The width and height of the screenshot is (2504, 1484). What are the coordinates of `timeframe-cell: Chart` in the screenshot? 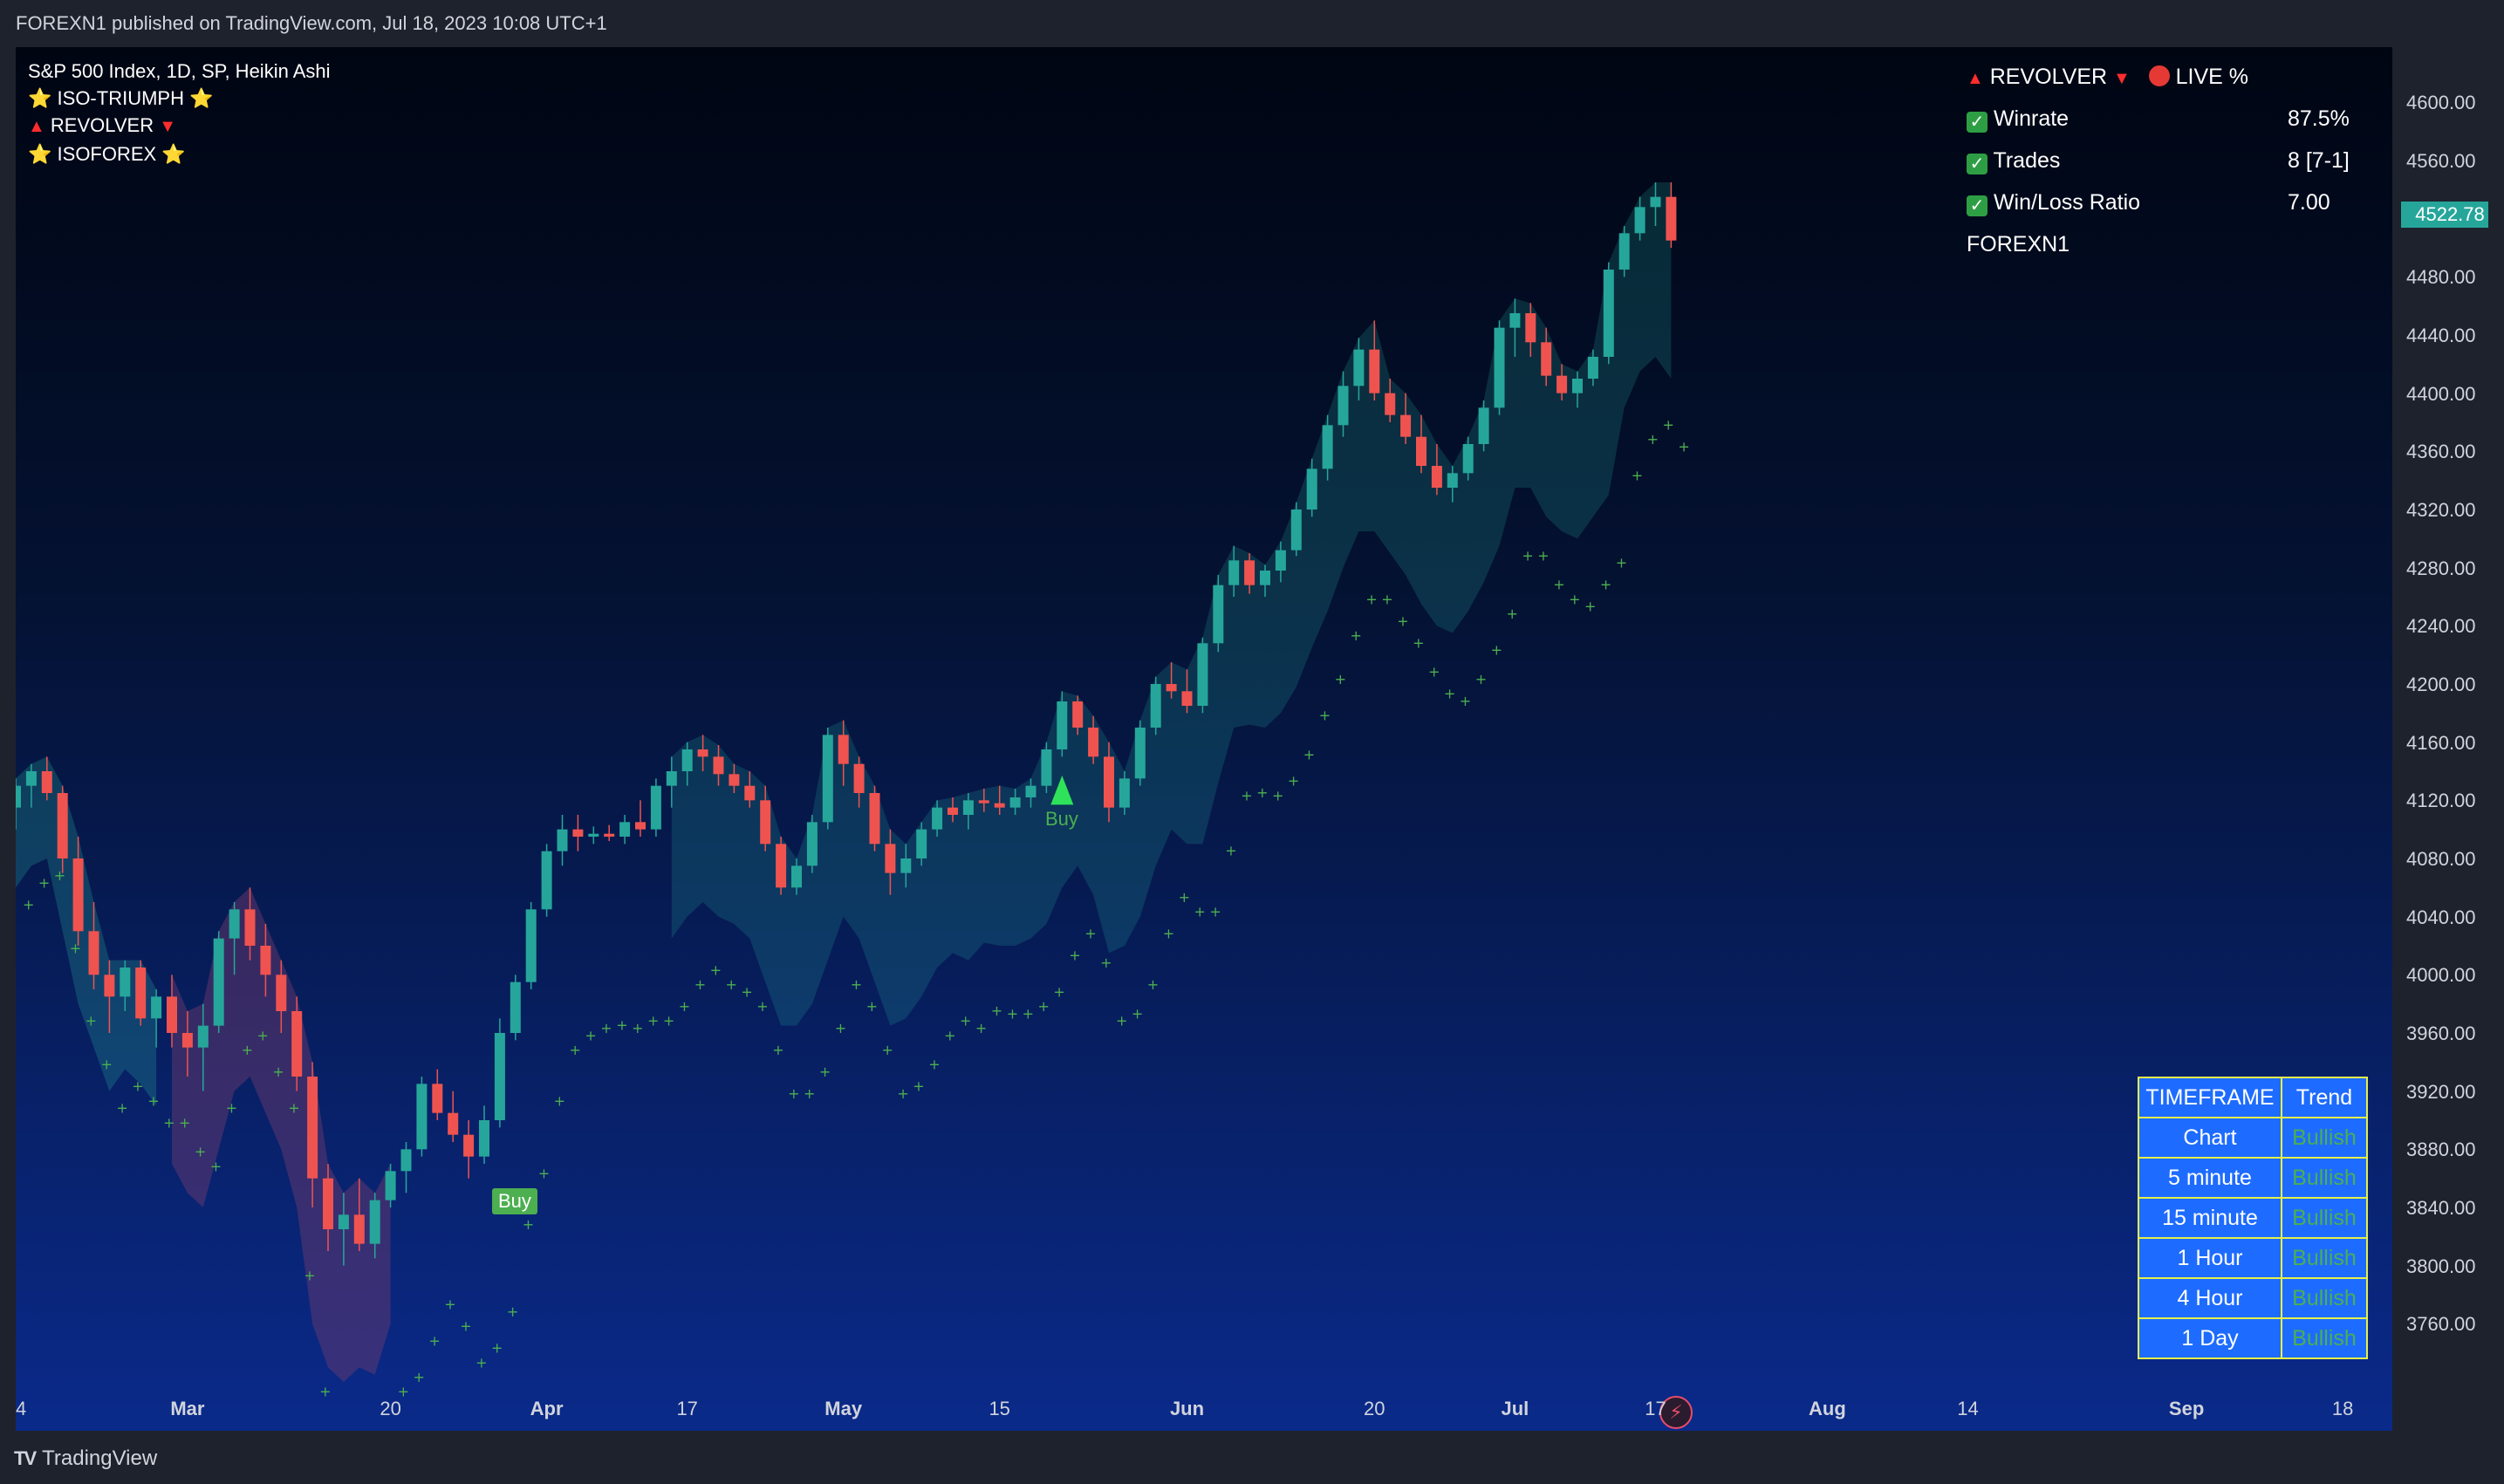 It's located at (2210, 1138).